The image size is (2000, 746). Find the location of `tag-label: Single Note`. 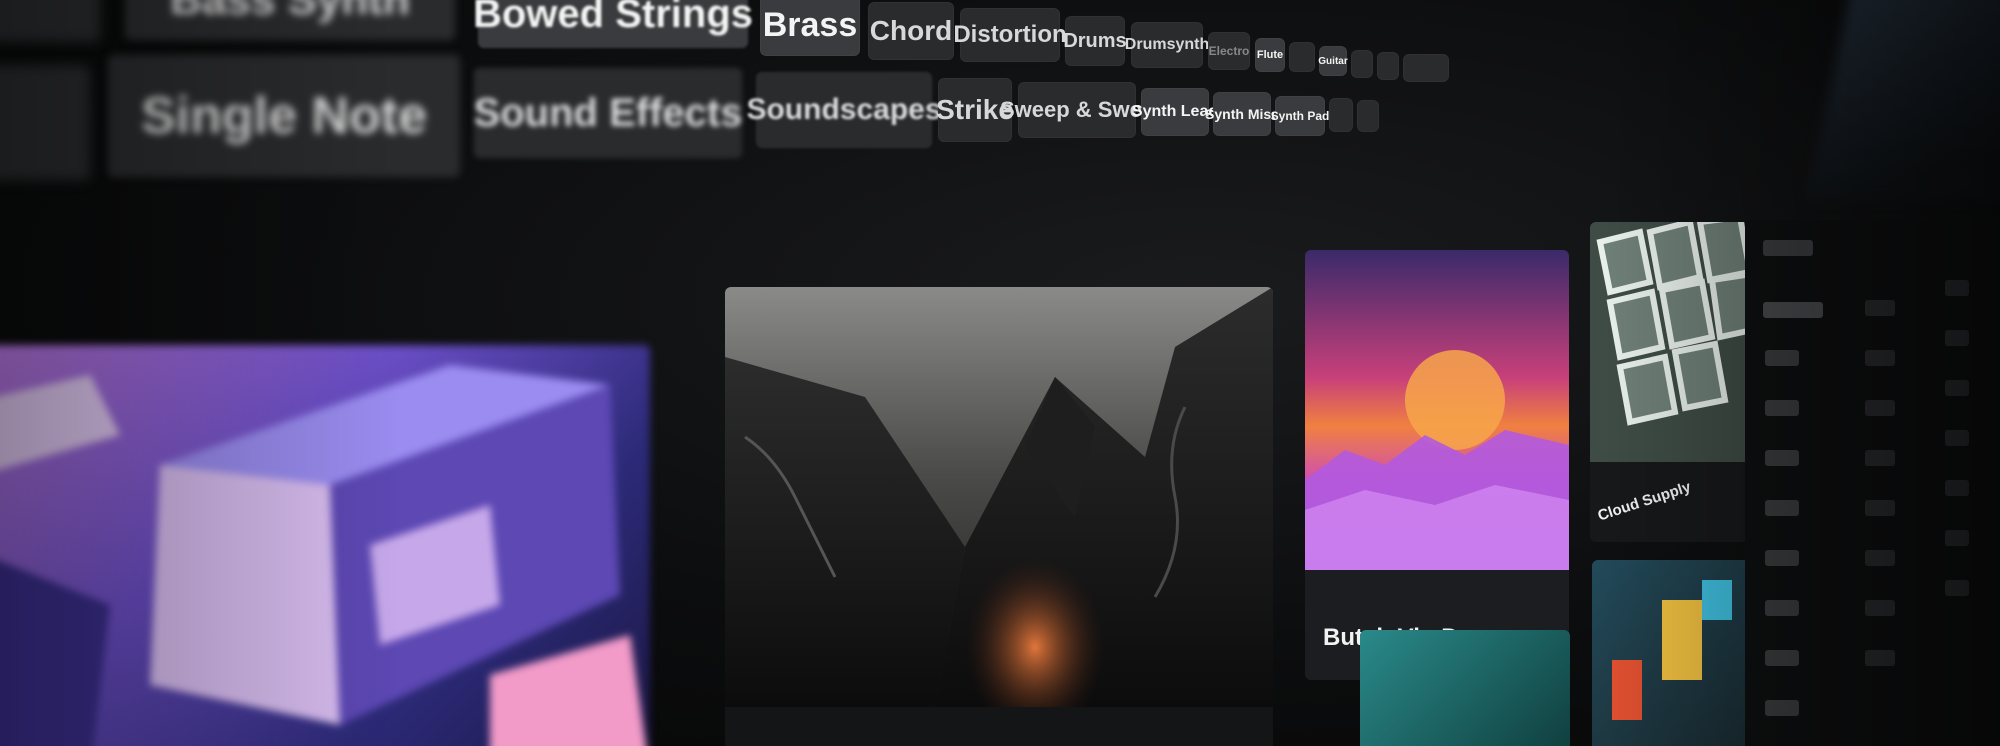

tag-label: Single Note is located at coordinates (284, 116).